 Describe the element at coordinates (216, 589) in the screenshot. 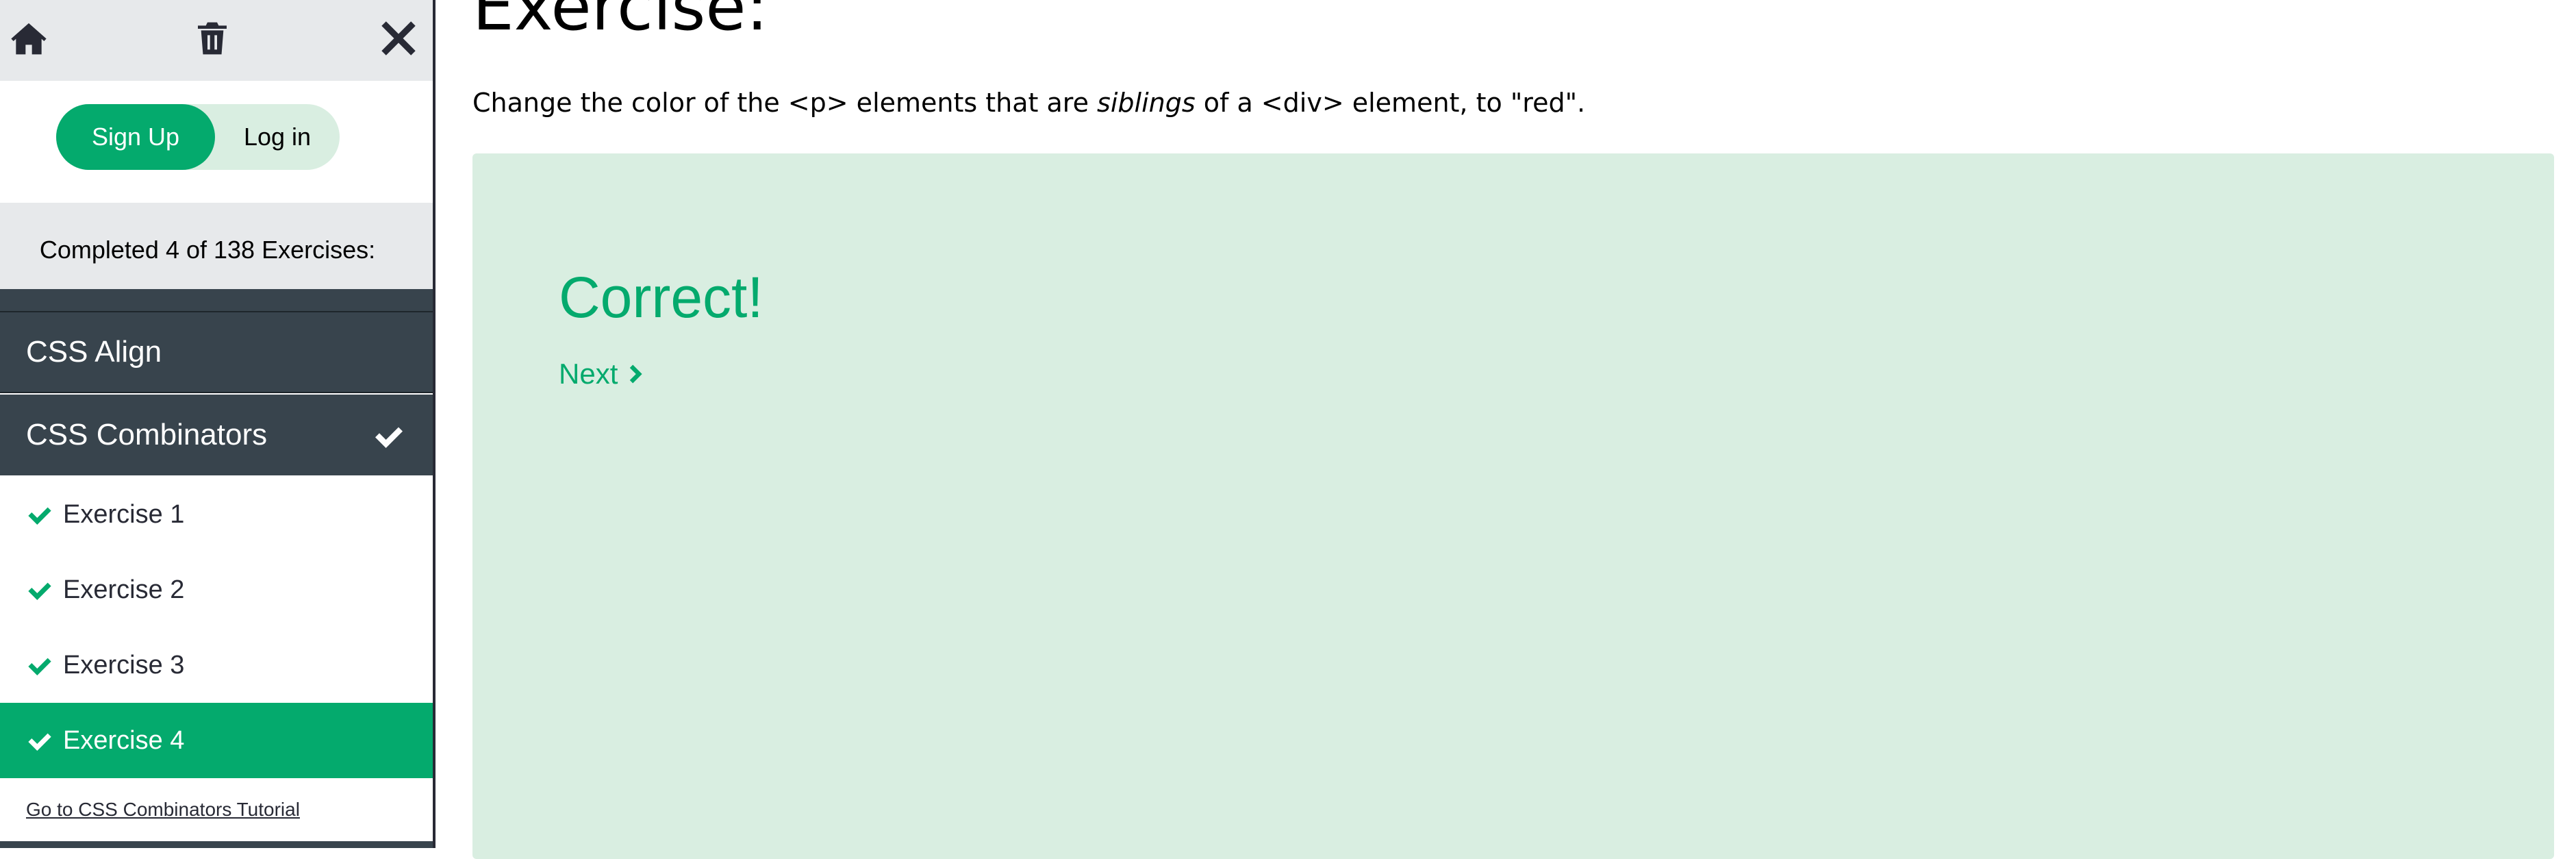

I see `exercise-item-2: Exercise 2` at that location.